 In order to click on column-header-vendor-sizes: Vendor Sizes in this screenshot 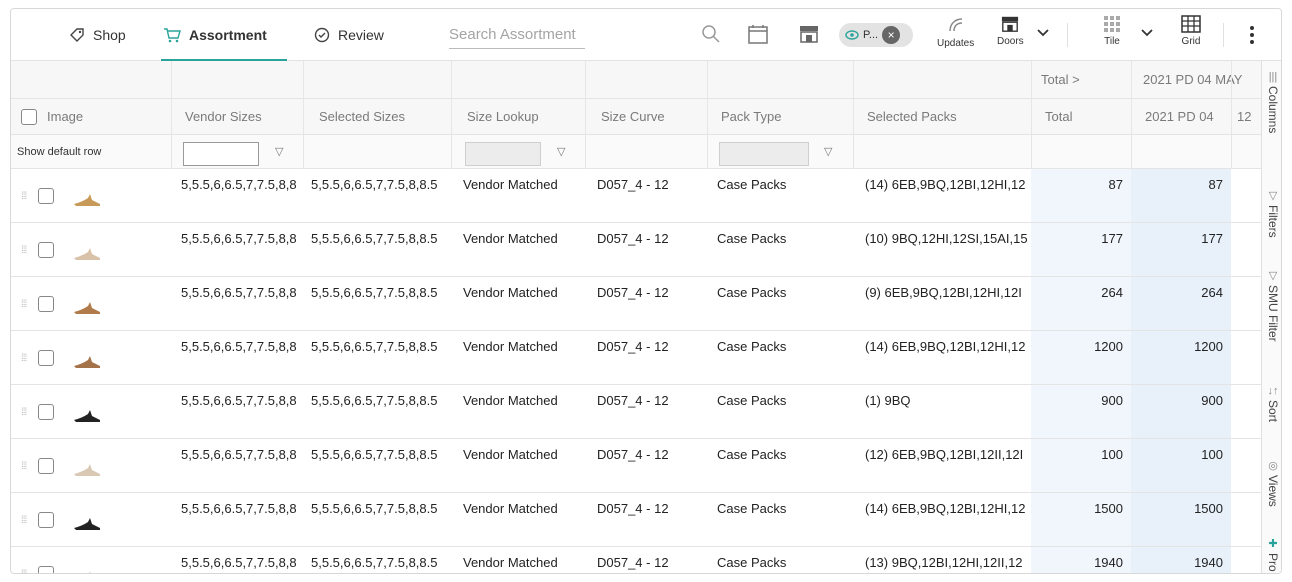, I will do `click(245, 116)`.